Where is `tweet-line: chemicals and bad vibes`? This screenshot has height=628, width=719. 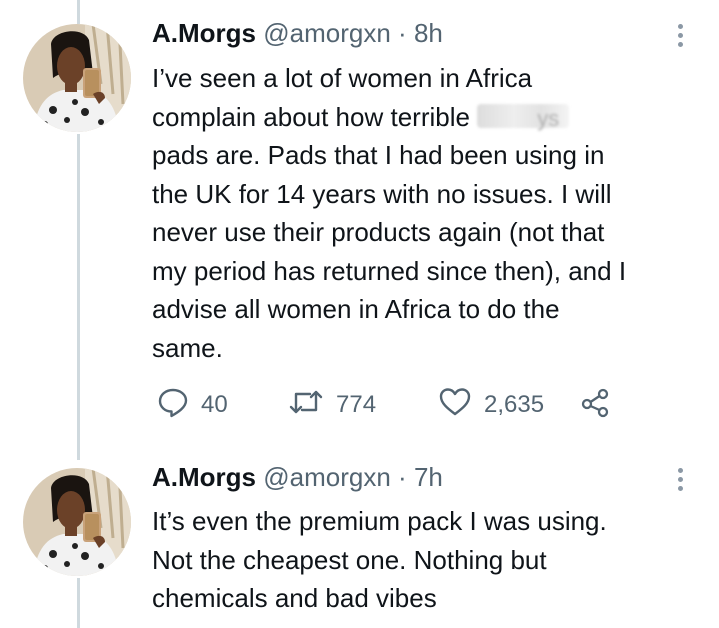 tweet-line: chemicals and bad vibes is located at coordinates (294, 598).